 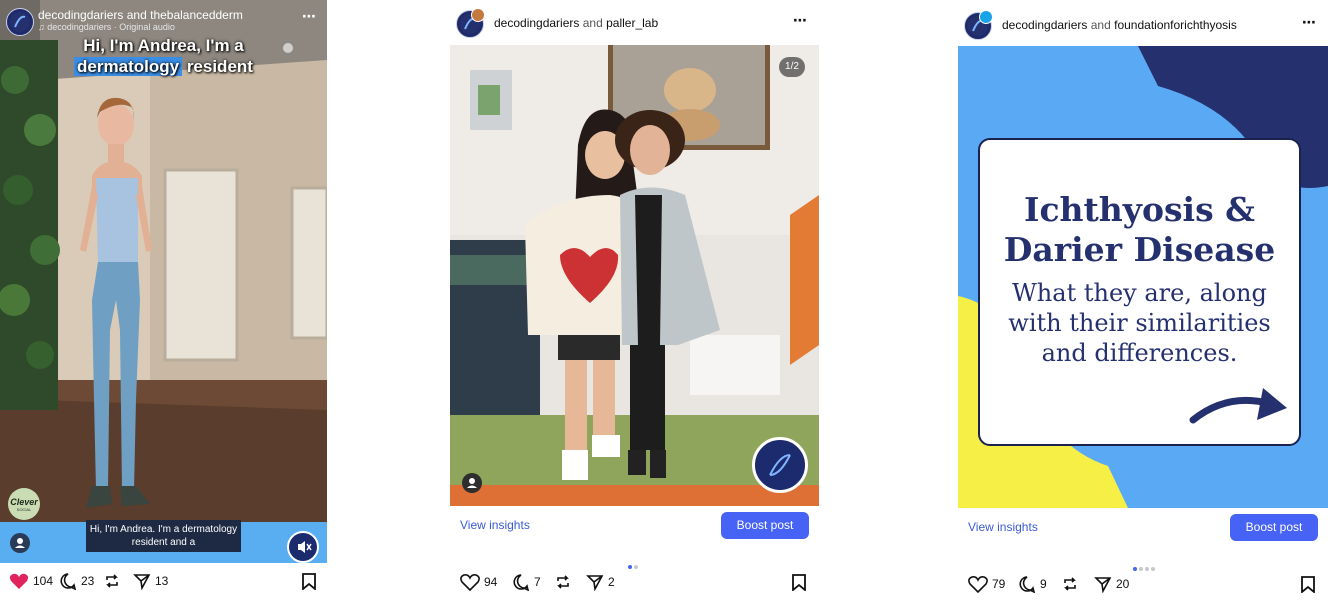 What do you see at coordinates (1139, 209) in the screenshot?
I see `card-title-line1: Ichthyosis &` at bounding box center [1139, 209].